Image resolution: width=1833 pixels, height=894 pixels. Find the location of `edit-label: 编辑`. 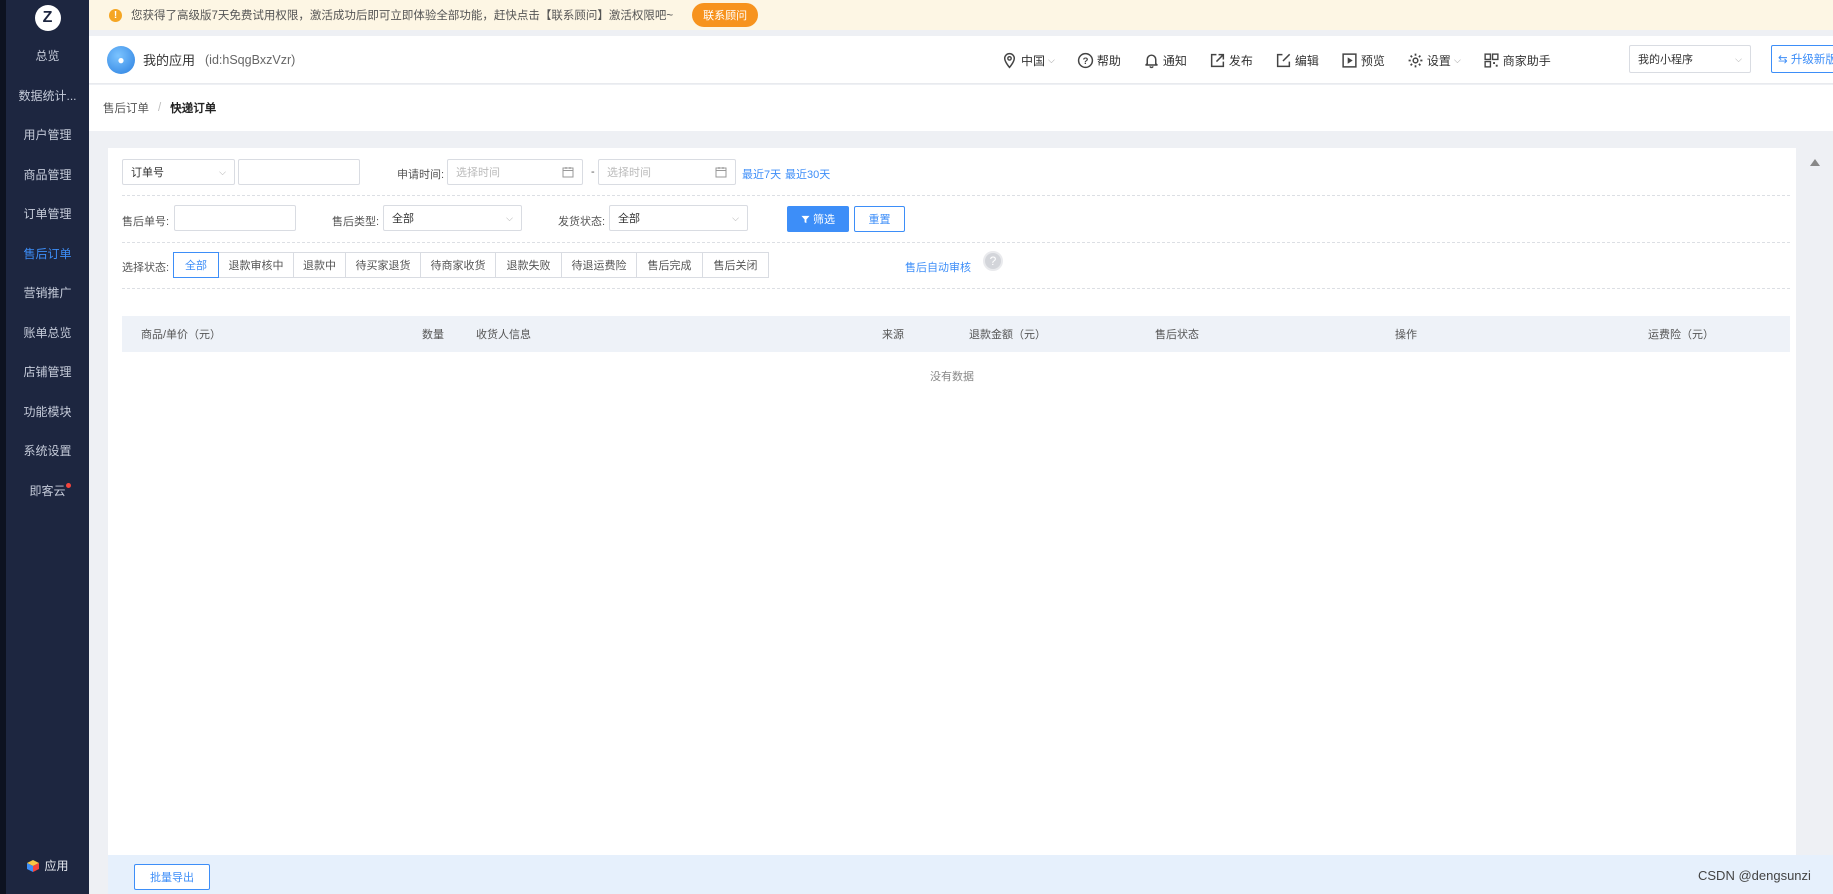

edit-label: 编辑 is located at coordinates (1306, 60).